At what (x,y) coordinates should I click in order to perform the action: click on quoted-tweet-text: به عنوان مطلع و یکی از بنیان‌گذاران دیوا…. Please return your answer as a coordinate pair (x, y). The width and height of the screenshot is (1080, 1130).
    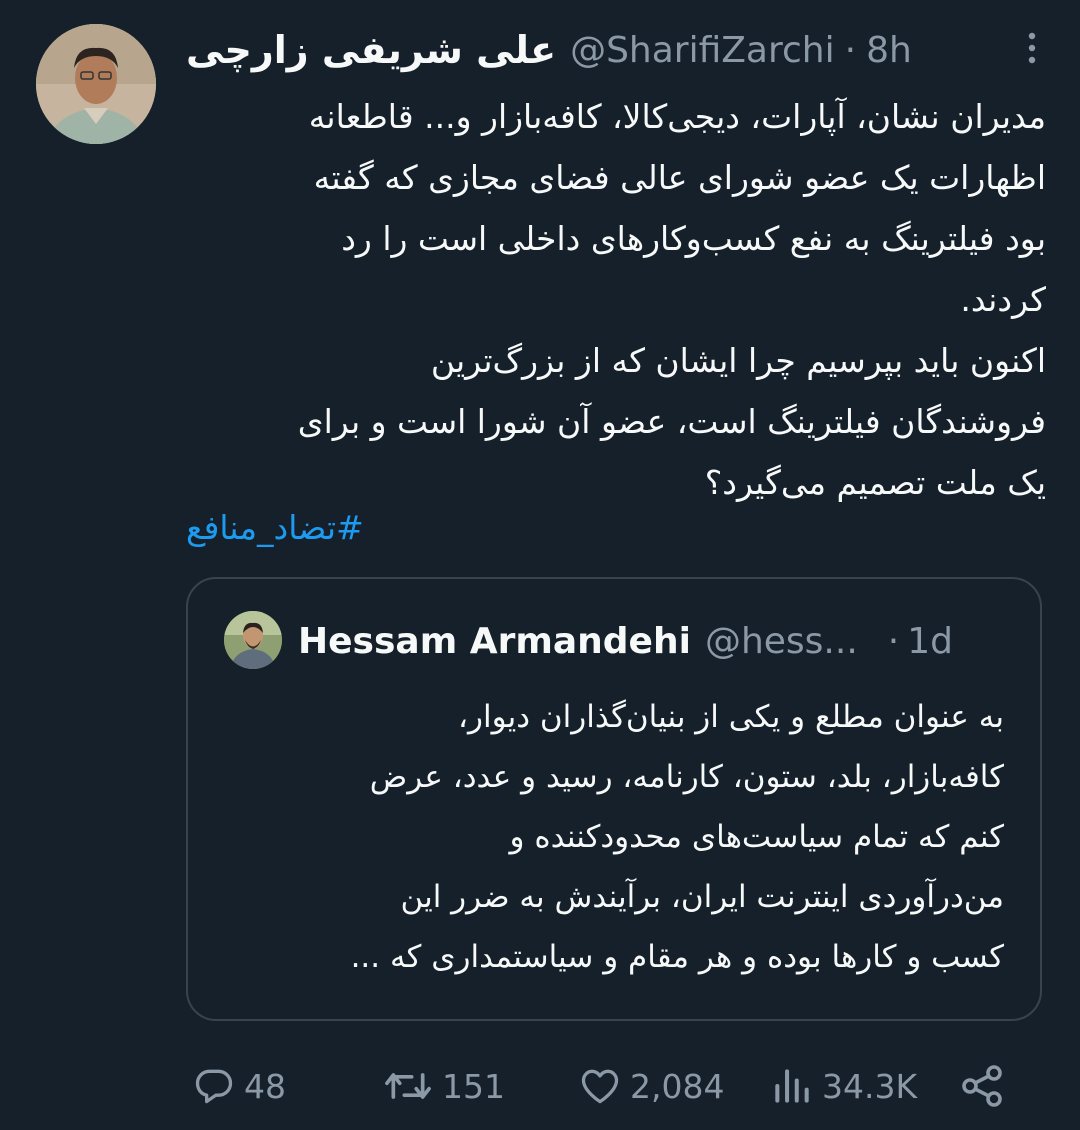
    Looking at the image, I should click on (677, 837).